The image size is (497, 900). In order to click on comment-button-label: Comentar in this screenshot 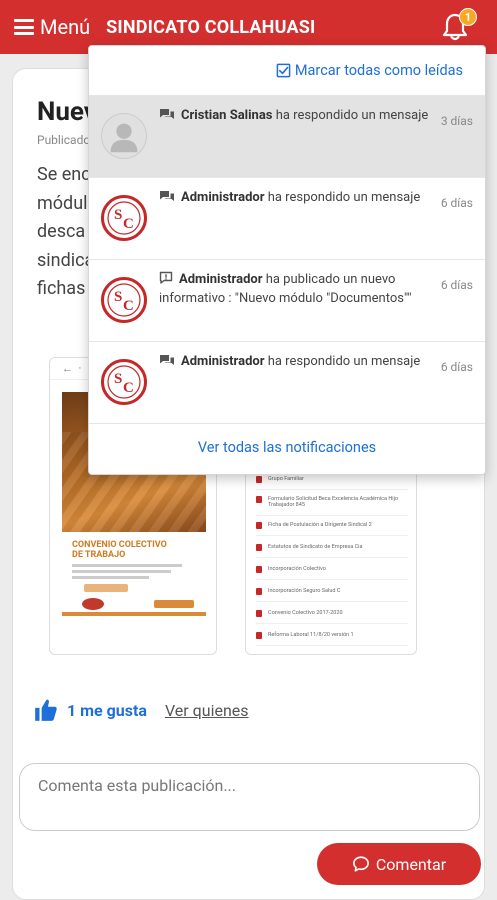, I will do `click(411, 864)`.